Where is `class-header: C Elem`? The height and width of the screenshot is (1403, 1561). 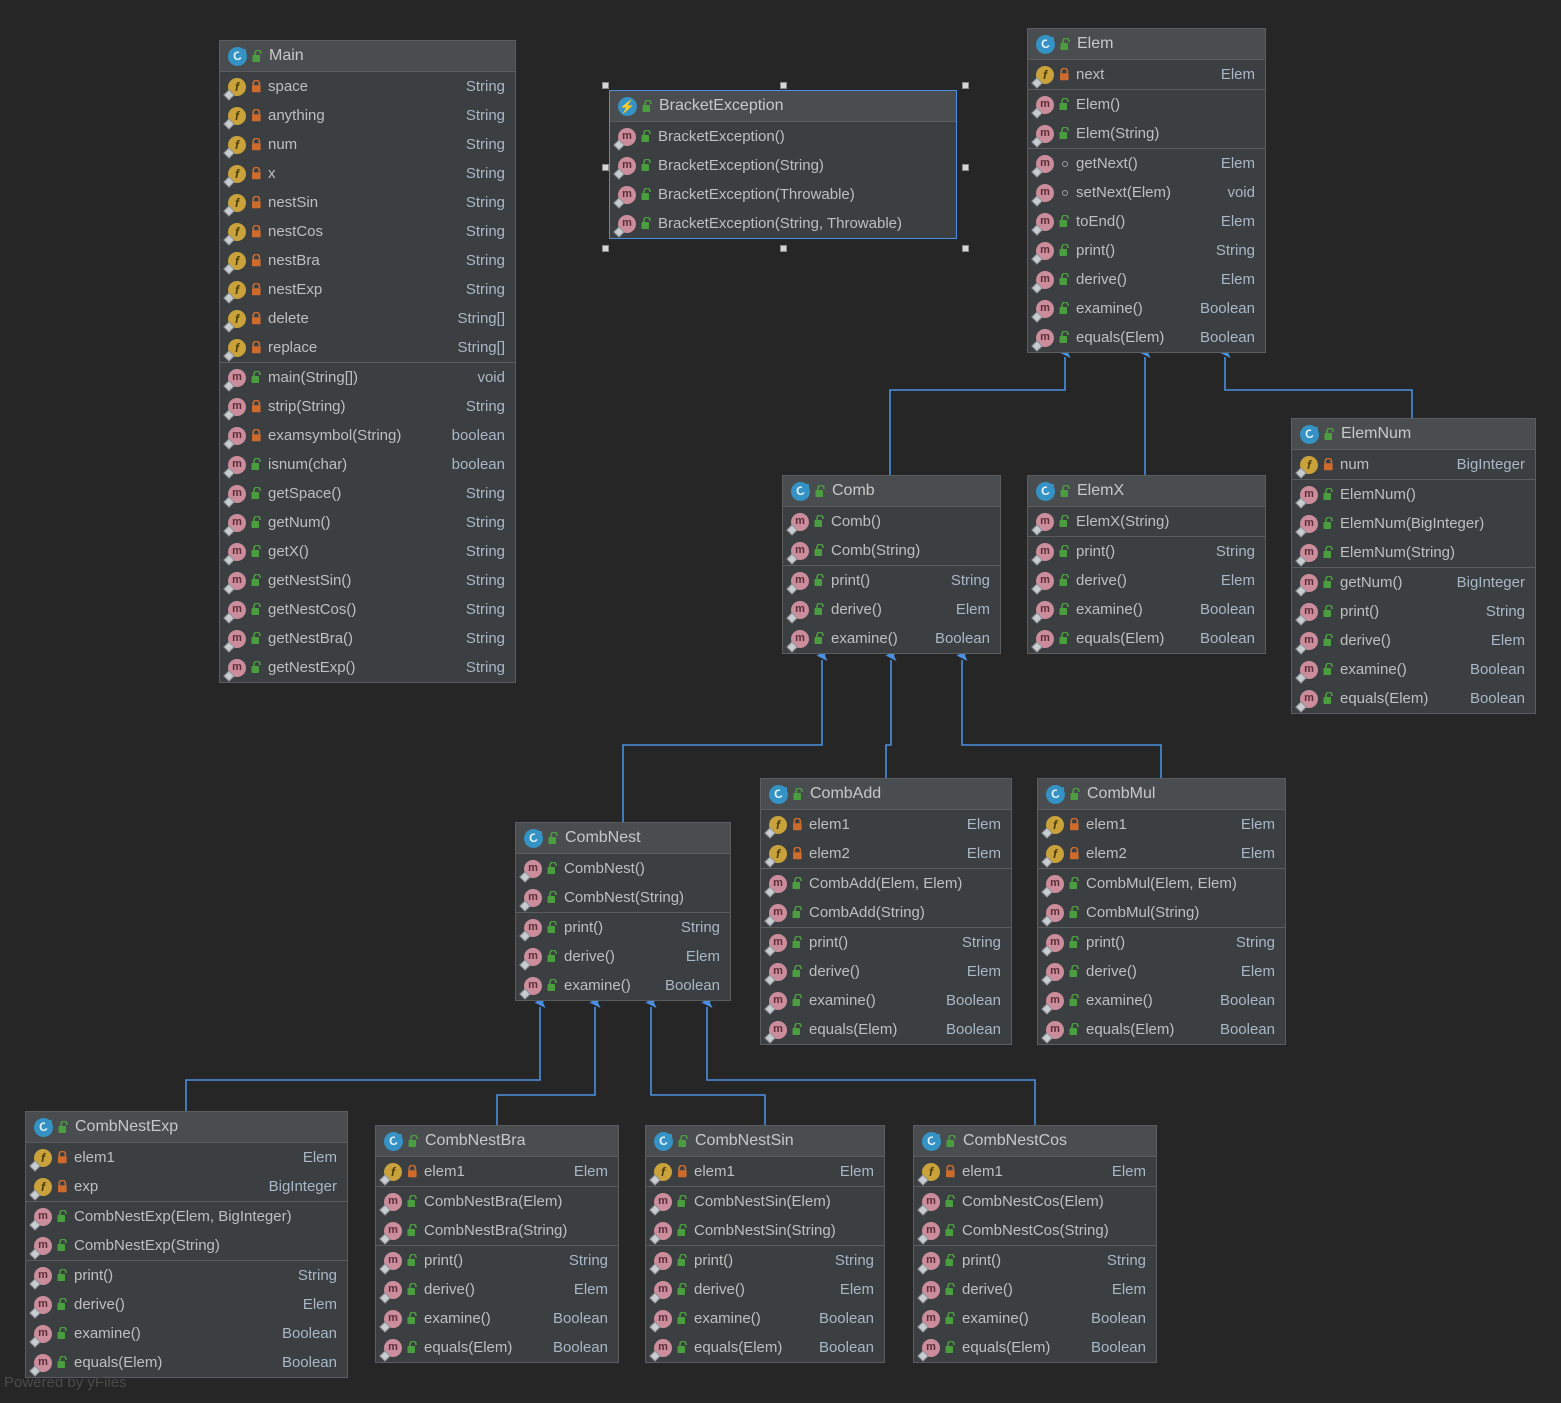
class-header: C Elem is located at coordinates (1146, 44).